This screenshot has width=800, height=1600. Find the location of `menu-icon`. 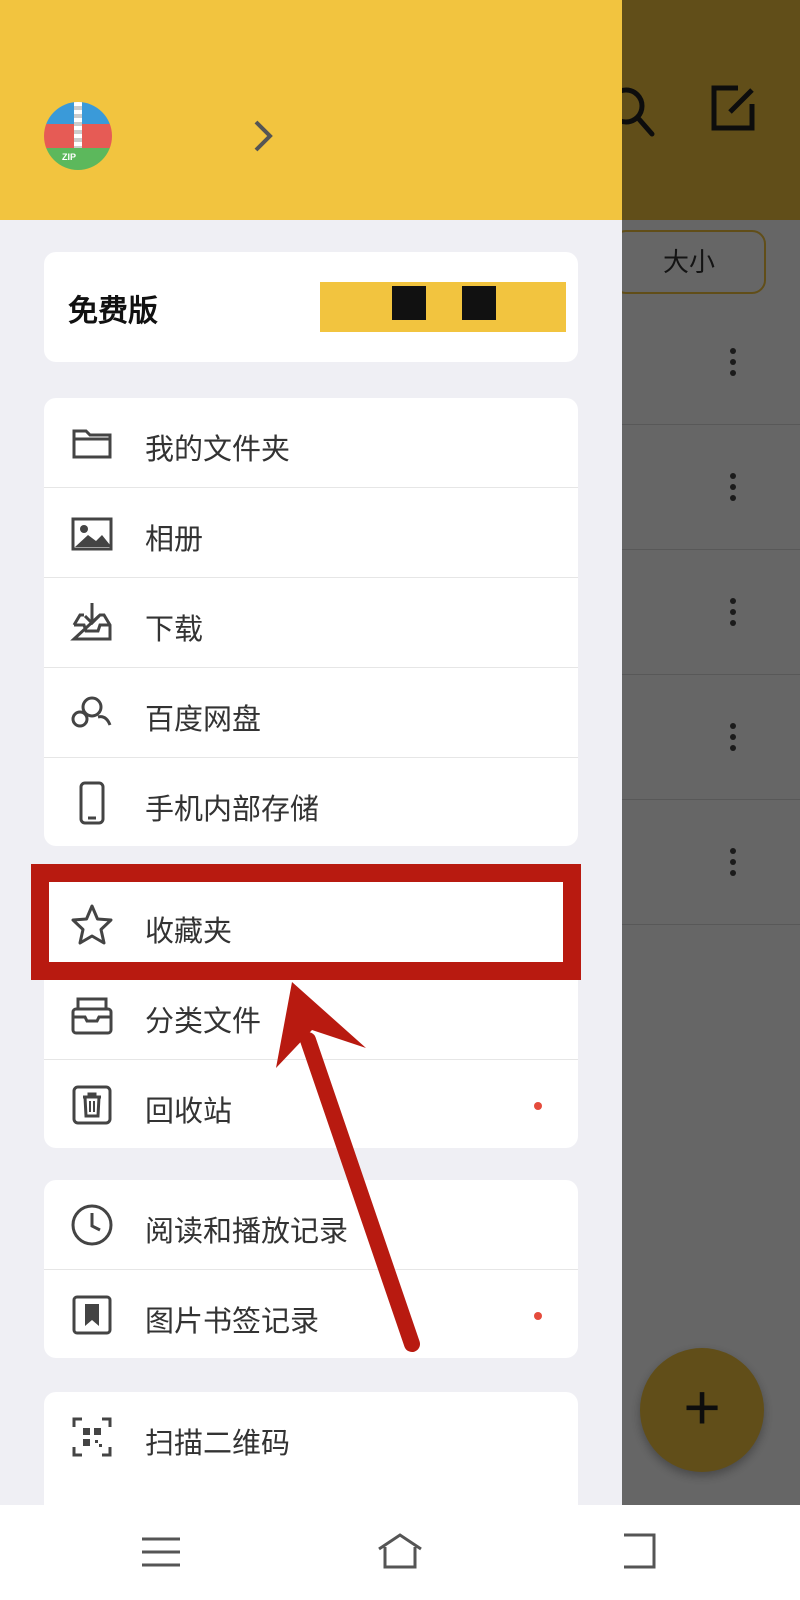

menu-icon is located at coordinates (161, 1552).